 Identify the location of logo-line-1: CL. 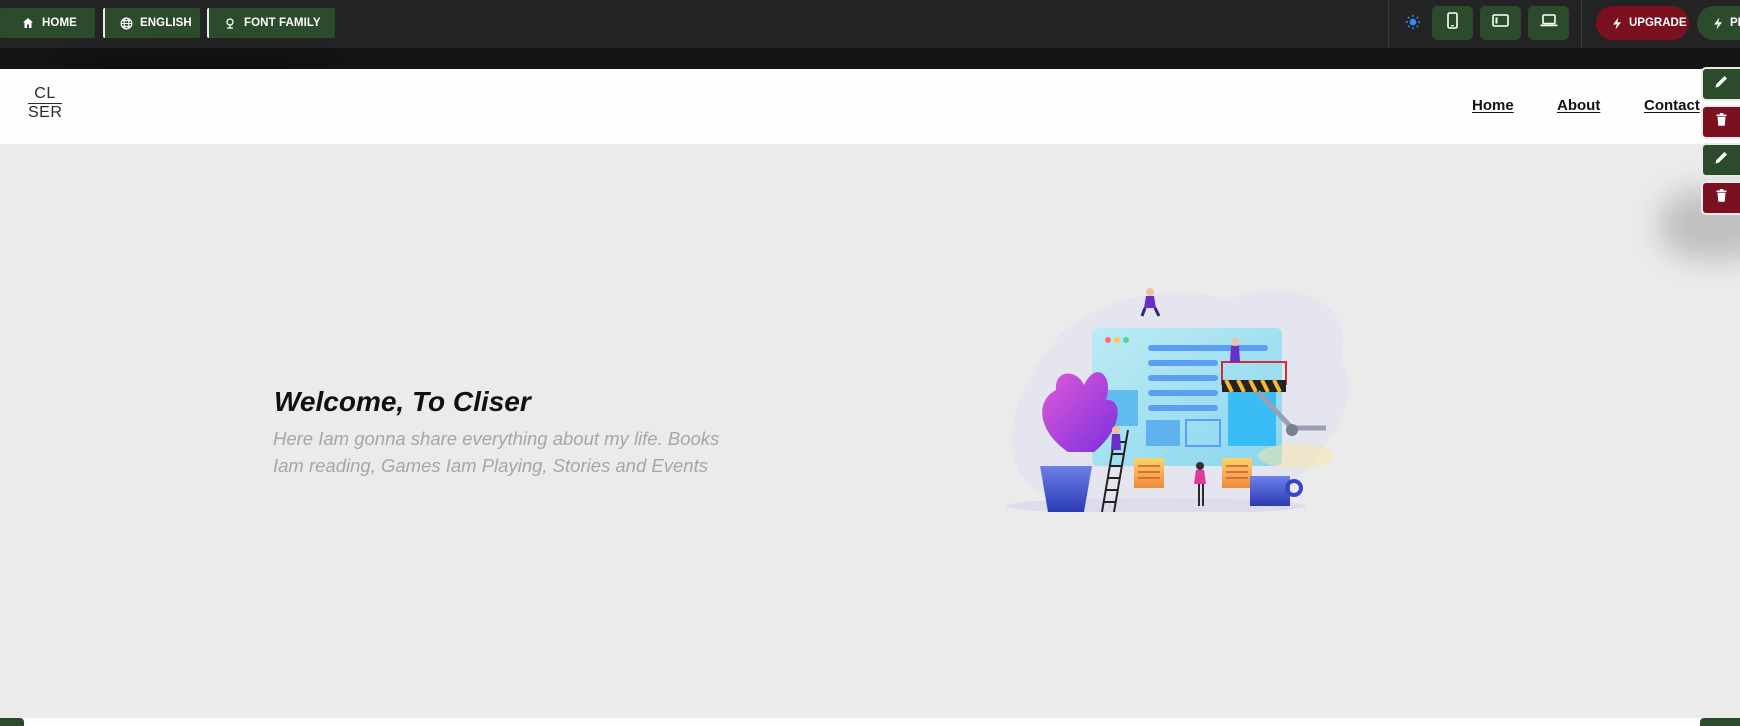
(45, 94).